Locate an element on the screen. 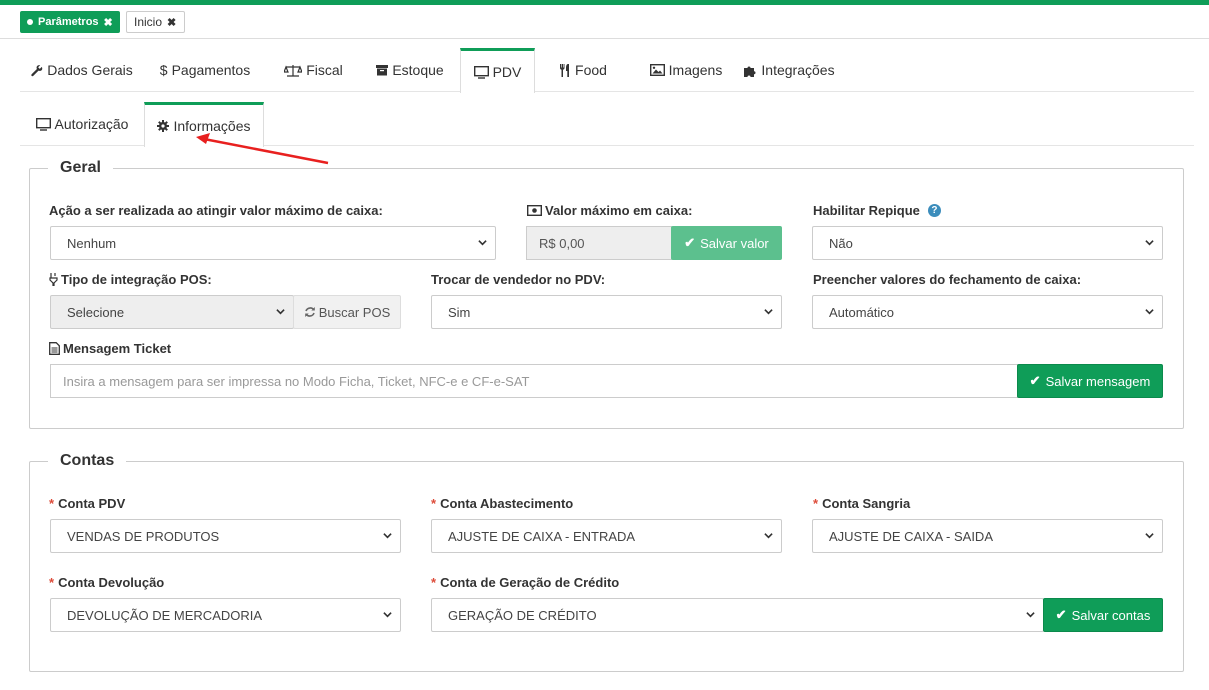 Image resolution: width=1209 pixels, height=690 pixels. pos-label: Tipo de integração POS: is located at coordinates (130, 279).